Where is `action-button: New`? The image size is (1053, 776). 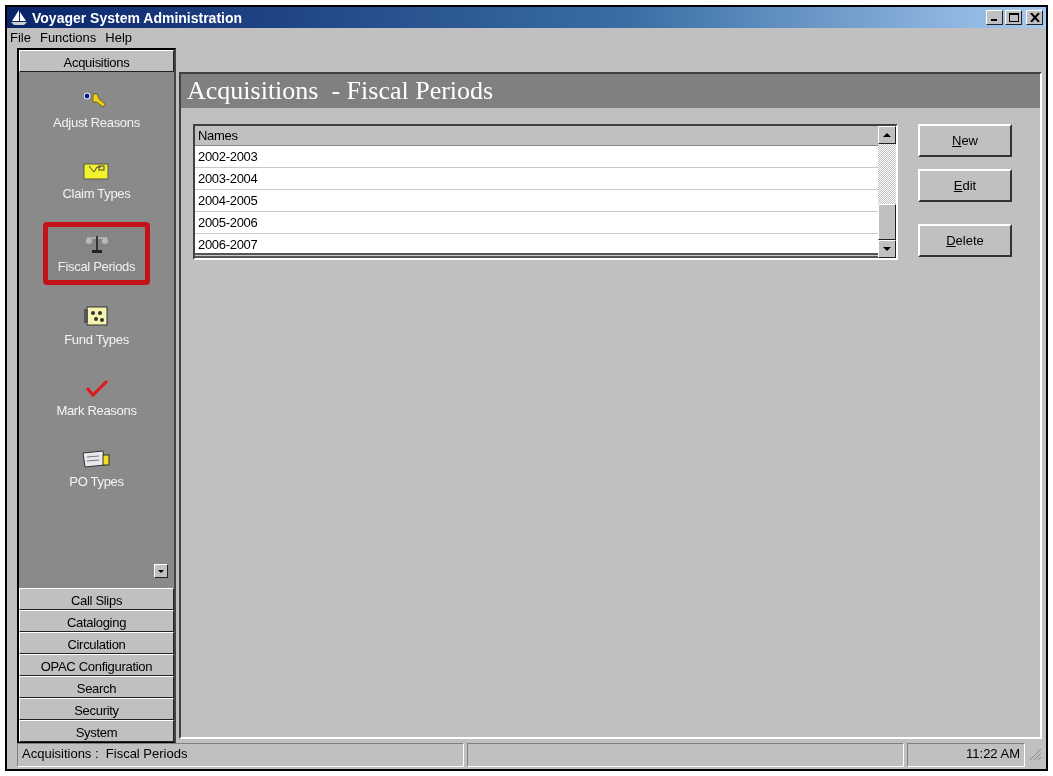 action-button: New is located at coordinates (965, 140).